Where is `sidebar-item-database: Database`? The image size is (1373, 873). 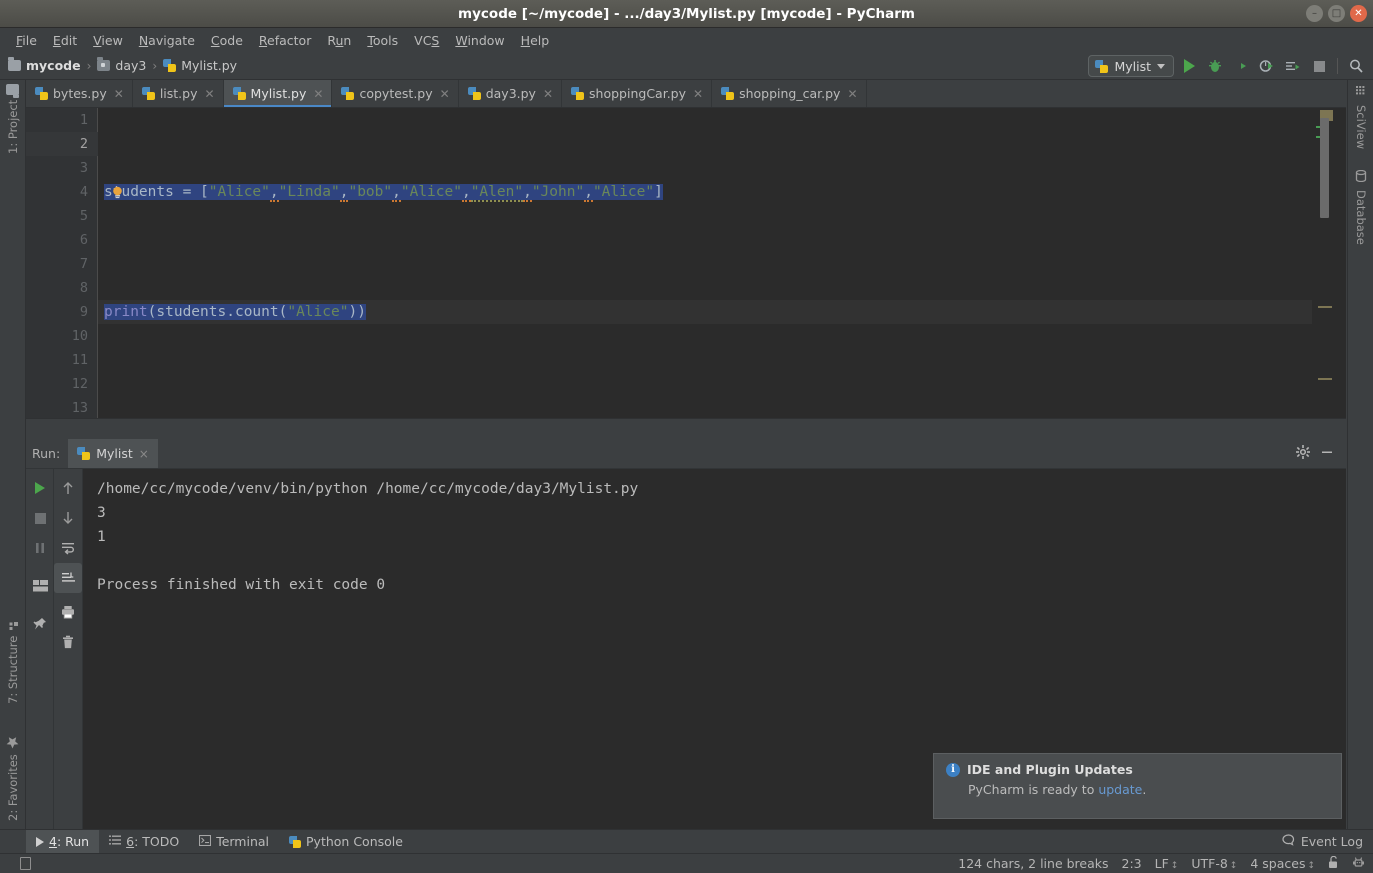
sidebar-item-database: Database is located at coordinates (1360, 214).